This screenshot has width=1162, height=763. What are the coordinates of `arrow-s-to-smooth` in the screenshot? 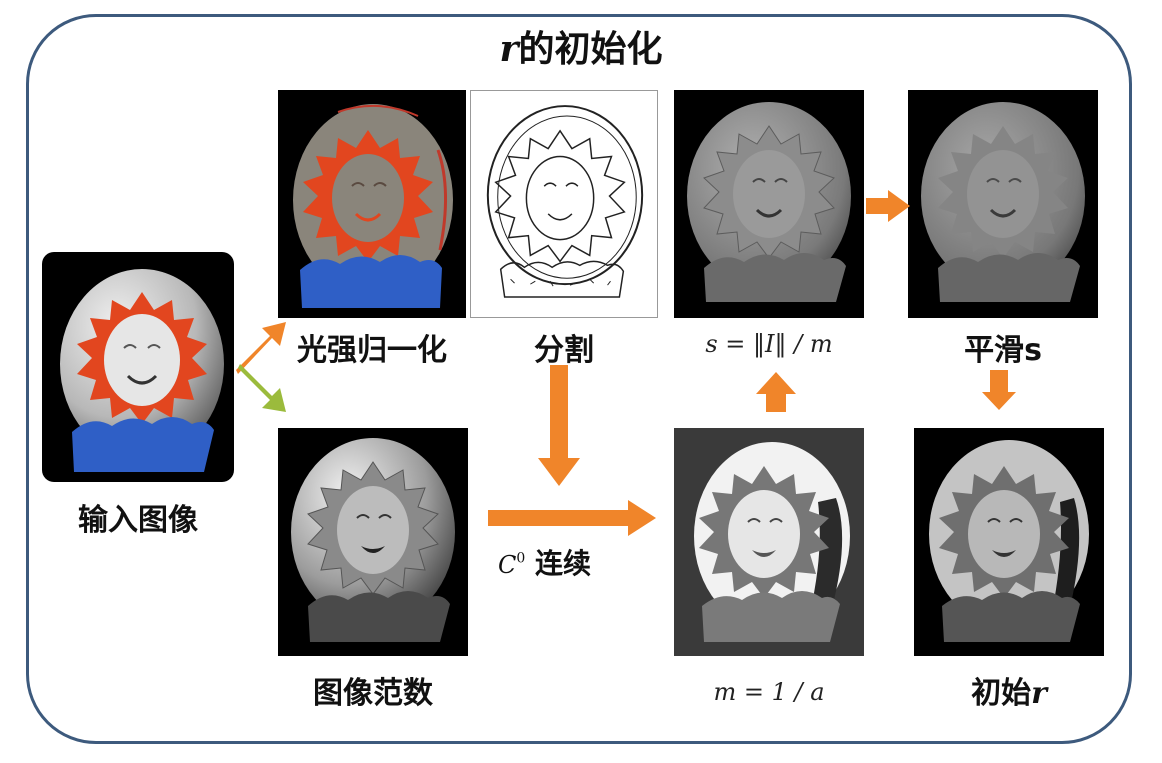 It's located at (888, 206).